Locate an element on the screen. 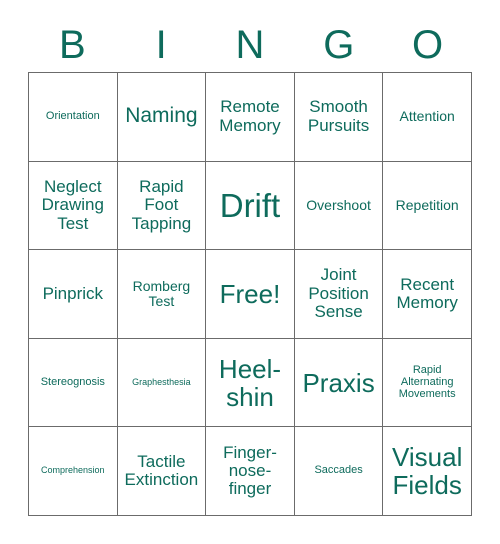  bingo-header-letter-o: O is located at coordinates (428, 45).